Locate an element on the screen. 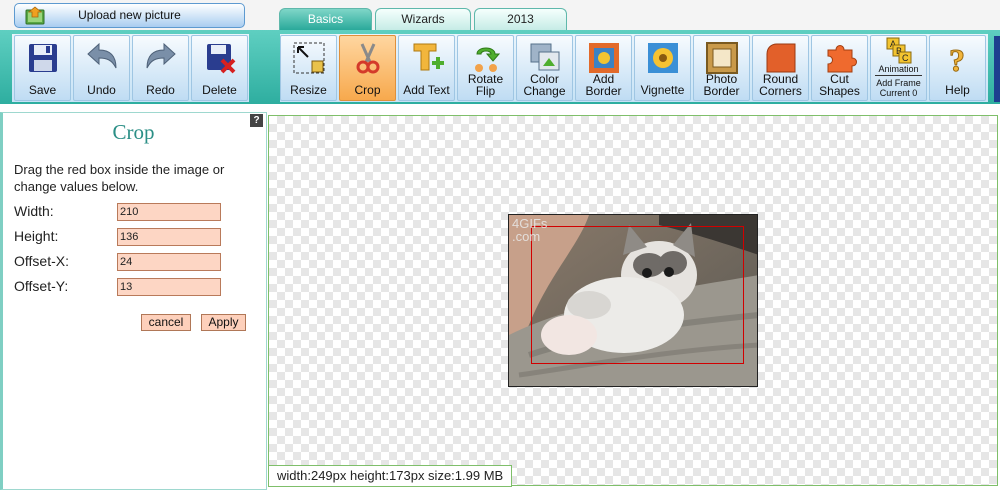  delete-icon is located at coordinates (220, 59).